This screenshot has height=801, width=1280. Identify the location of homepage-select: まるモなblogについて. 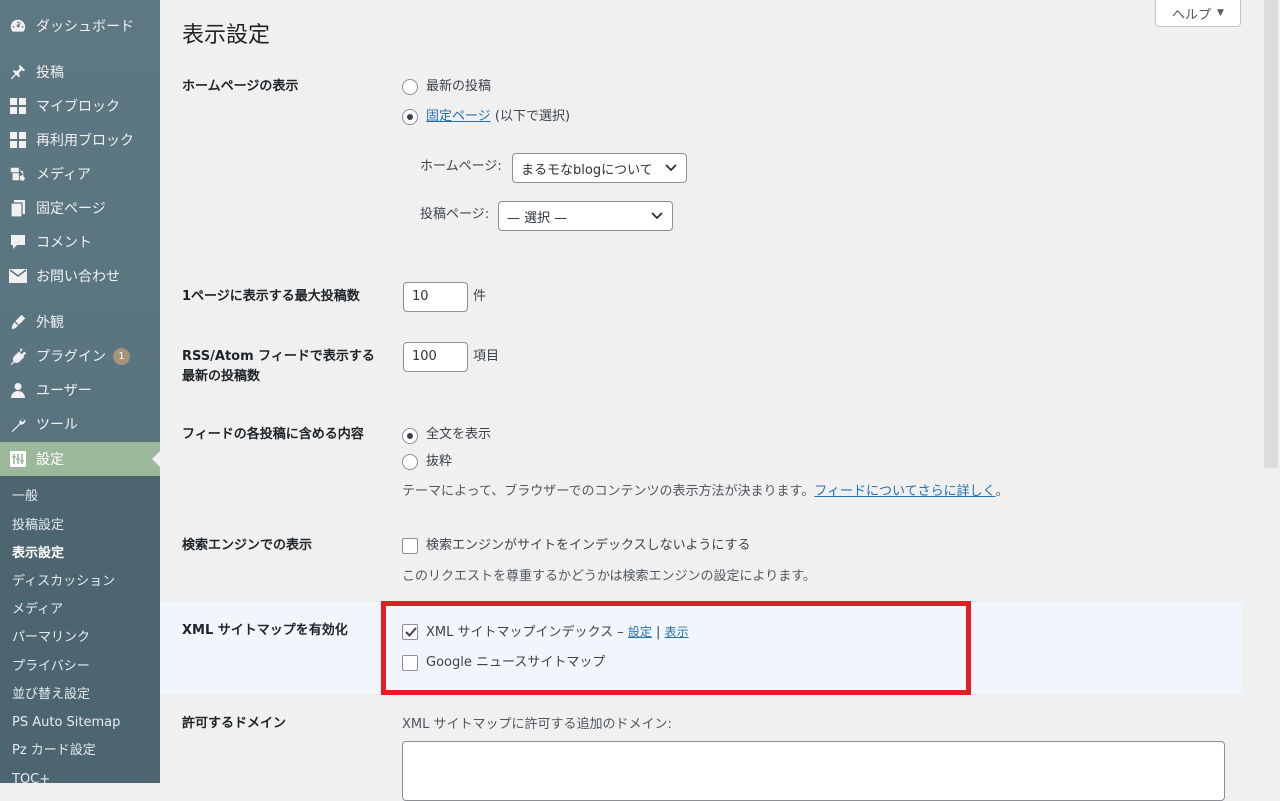
(599, 168).